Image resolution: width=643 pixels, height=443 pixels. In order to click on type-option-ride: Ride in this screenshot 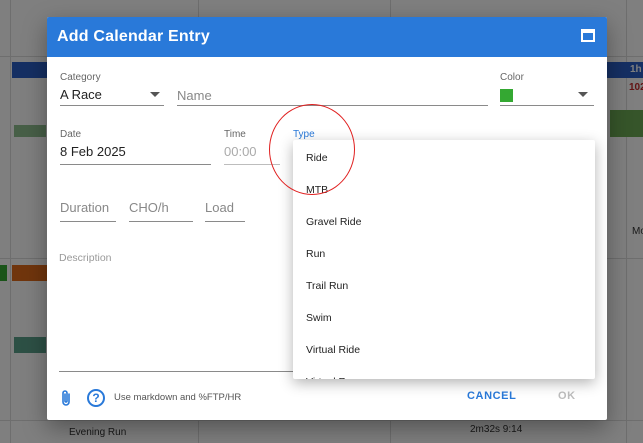, I will do `click(444, 158)`.